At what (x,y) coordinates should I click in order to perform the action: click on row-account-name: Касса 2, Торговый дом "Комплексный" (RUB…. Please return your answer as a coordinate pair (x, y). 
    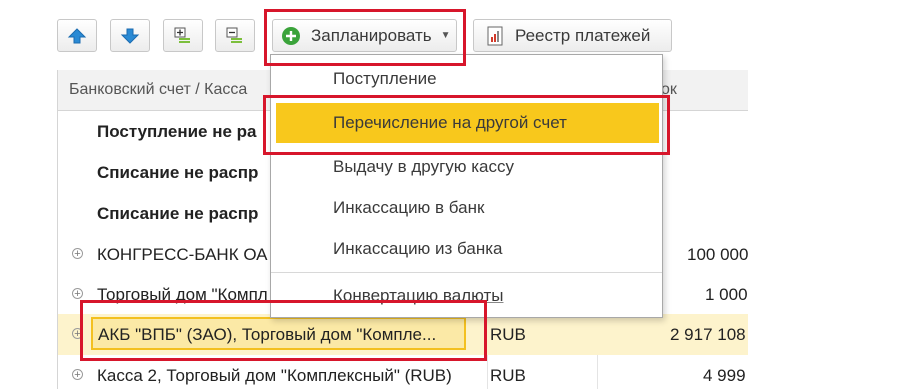
    Looking at the image, I should click on (274, 375).